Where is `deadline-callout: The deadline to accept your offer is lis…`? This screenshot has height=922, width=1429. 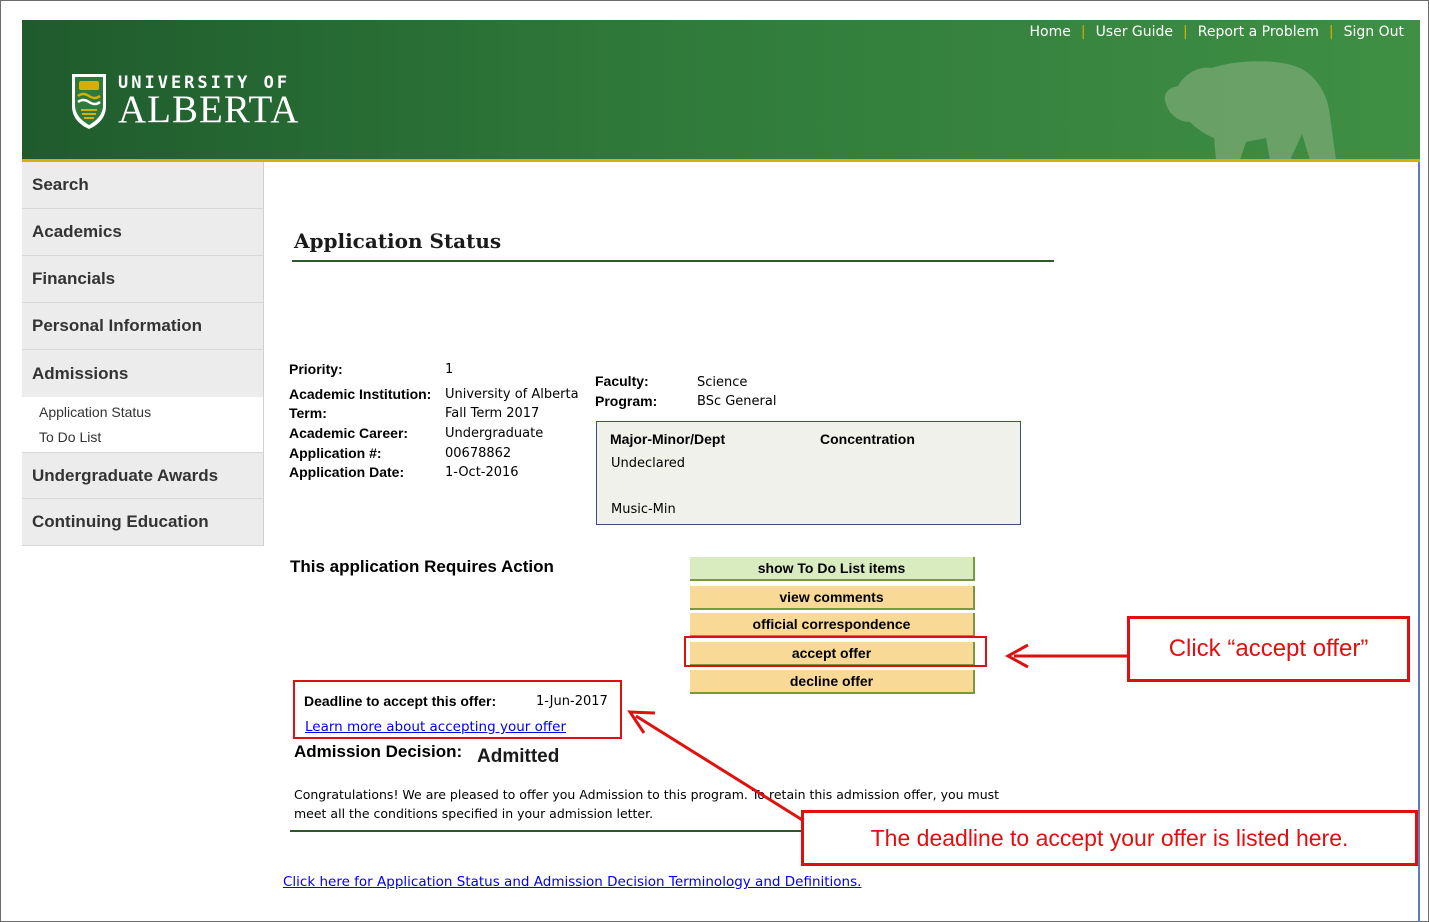
deadline-callout: The deadline to accept your offer is lis… is located at coordinates (1109, 838).